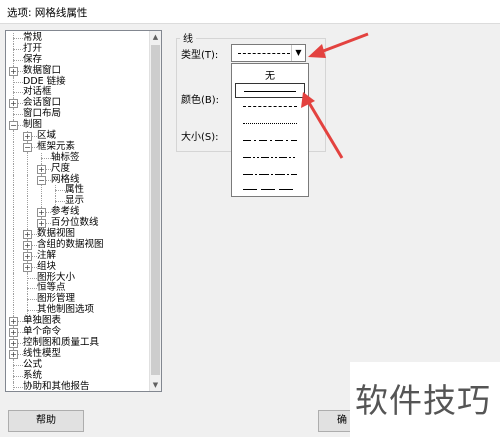 Image resolution: width=500 pixels, height=437 pixels. Describe the element at coordinates (298, 53) in the screenshot. I see `chevron-down-icon: ▼` at that location.